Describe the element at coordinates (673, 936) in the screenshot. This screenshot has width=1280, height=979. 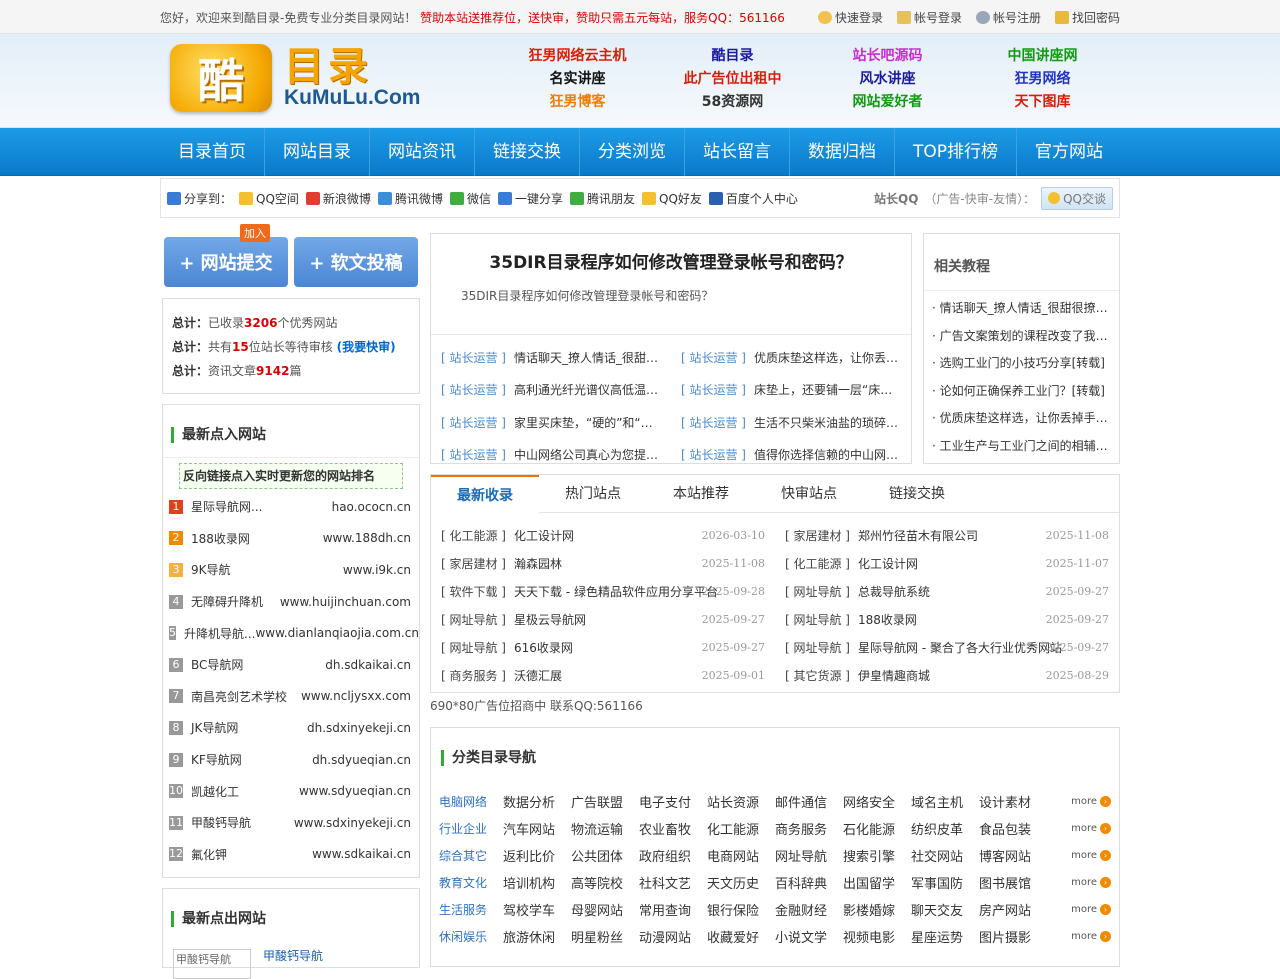
I see `subcategory-link: 动漫网站` at that location.